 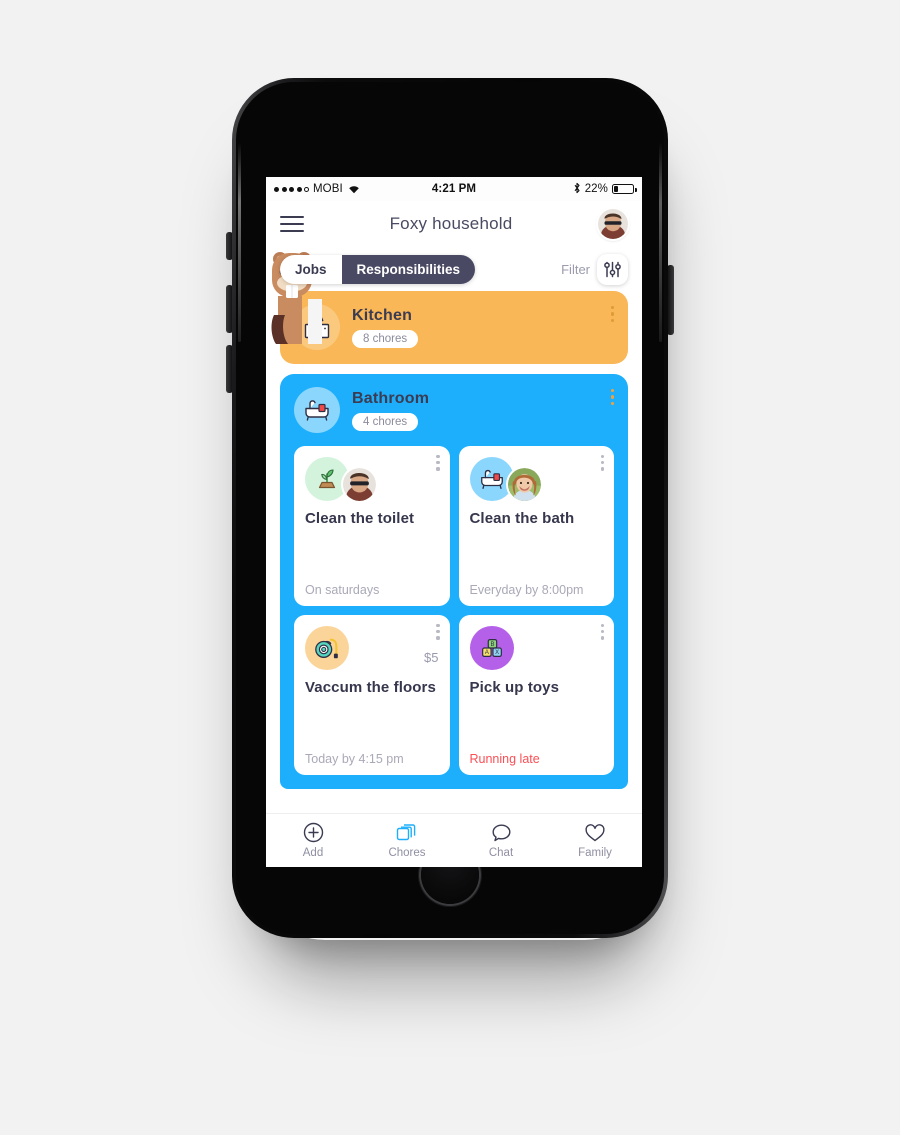 I want to click on svg-text: A, so click(x=486, y=653).